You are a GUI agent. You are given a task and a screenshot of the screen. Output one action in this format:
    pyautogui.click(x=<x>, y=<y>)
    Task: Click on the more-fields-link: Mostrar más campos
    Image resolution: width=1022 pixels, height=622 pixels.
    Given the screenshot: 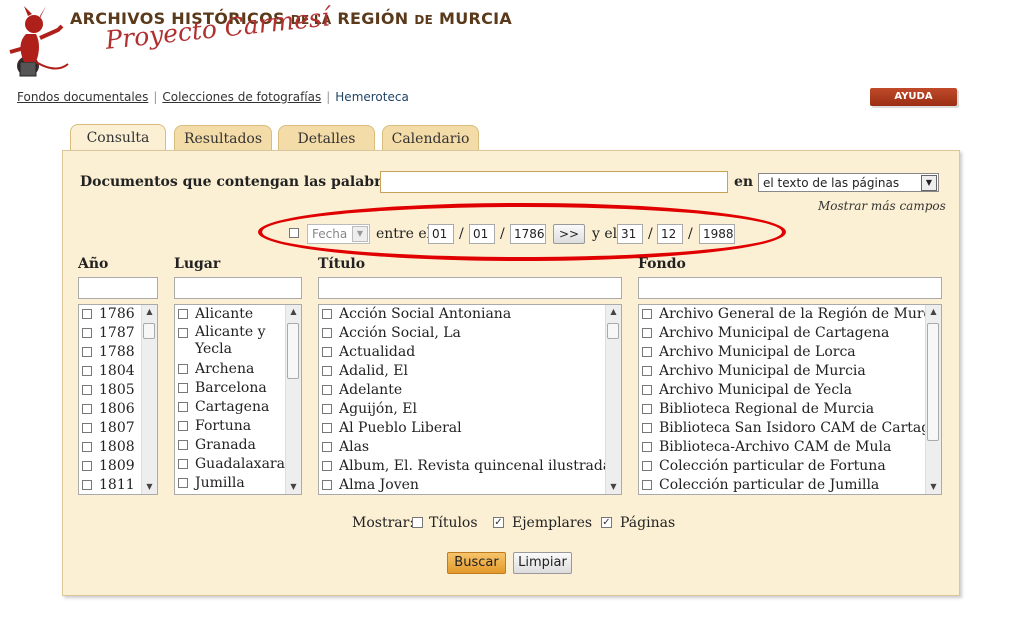 What is the action you would take?
    pyautogui.click(x=882, y=206)
    